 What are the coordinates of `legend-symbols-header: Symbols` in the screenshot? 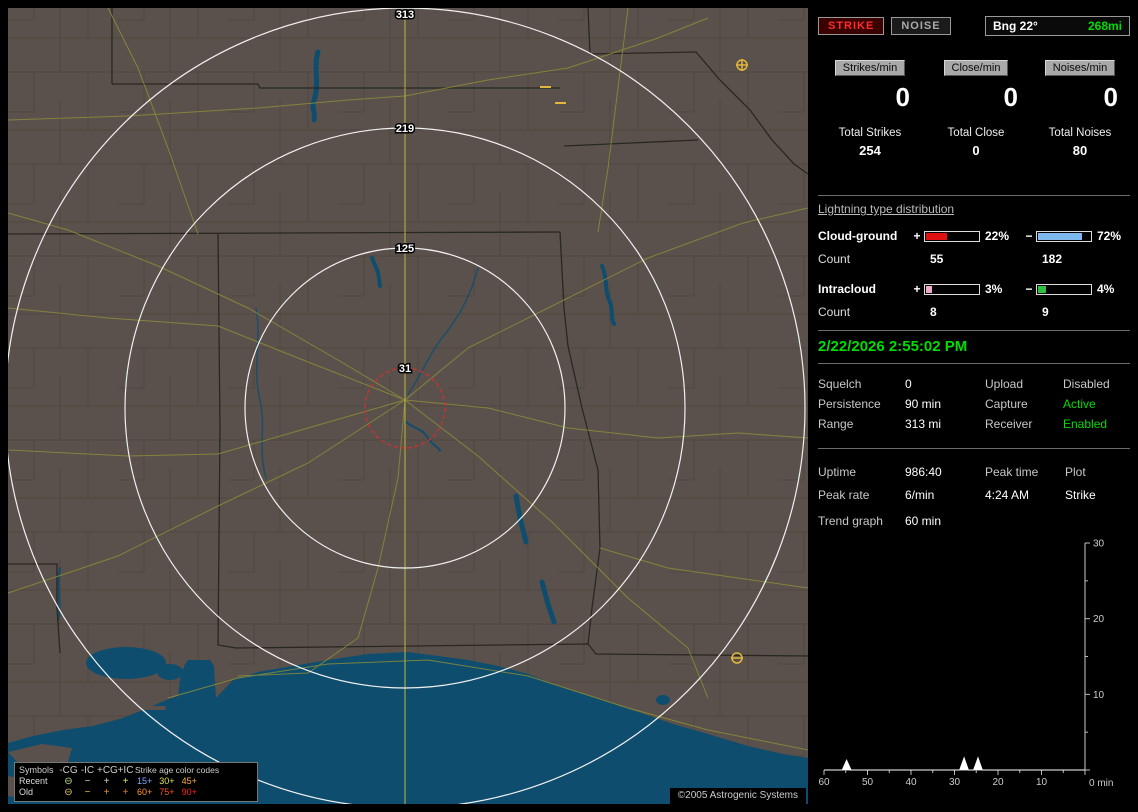 It's located at (36, 770).